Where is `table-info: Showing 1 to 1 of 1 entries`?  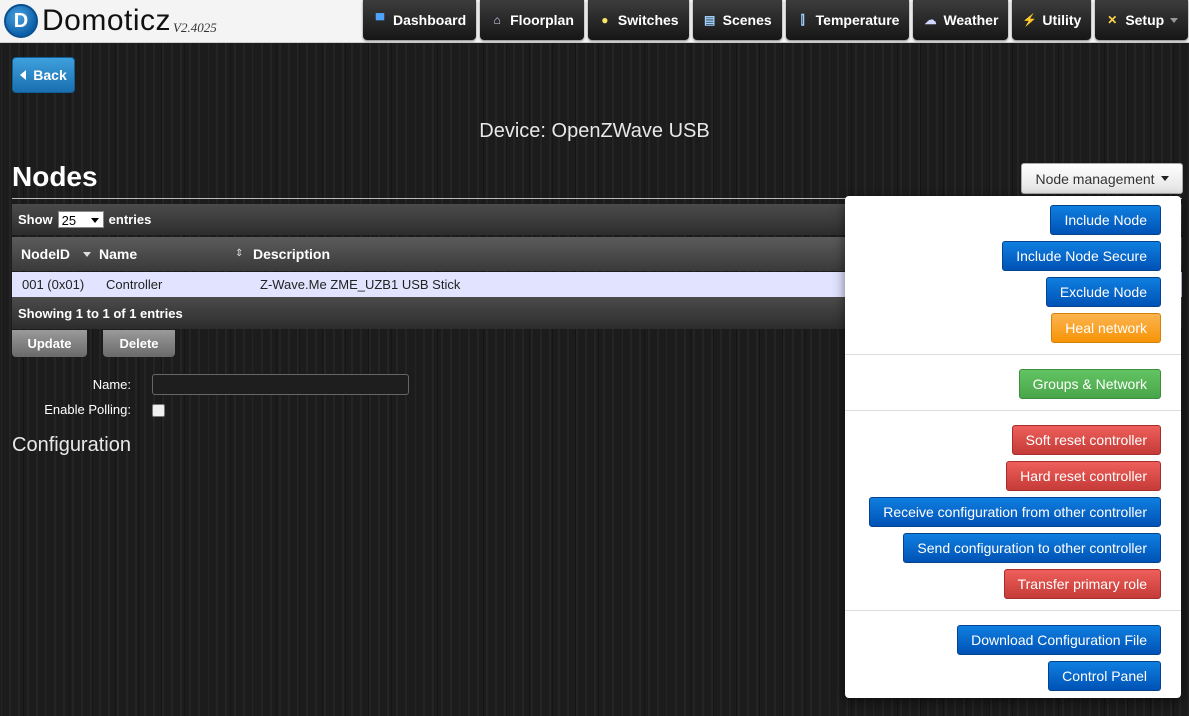
table-info: Showing 1 to 1 of 1 entries is located at coordinates (100, 313).